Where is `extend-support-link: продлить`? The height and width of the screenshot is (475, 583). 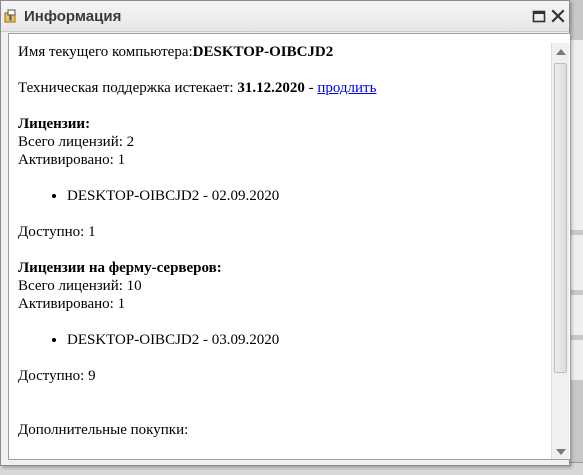
extend-support-link: продлить is located at coordinates (346, 88).